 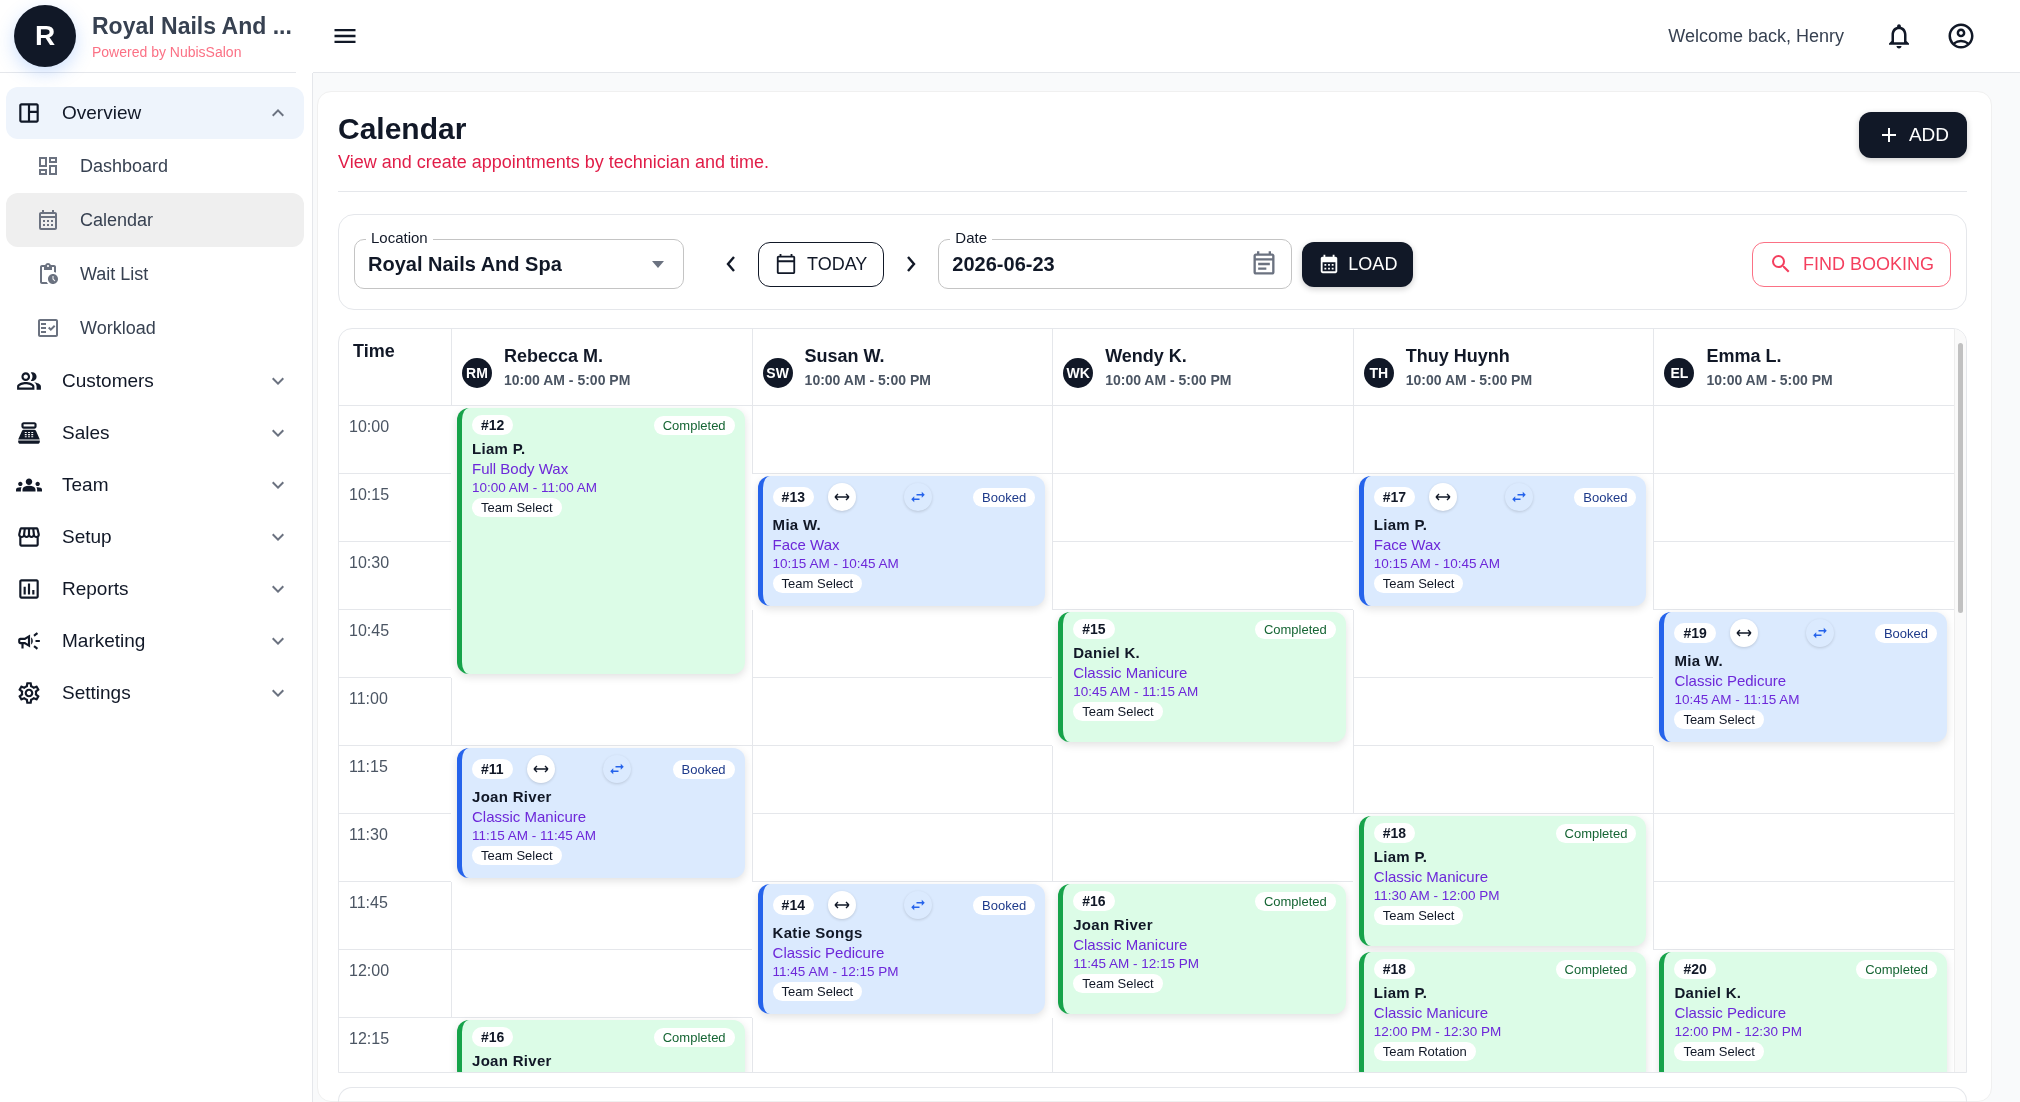 What do you see at coordinates (48, 328) in the screenshot?
I see `checklist-icon` at bounding box center [48, 328].